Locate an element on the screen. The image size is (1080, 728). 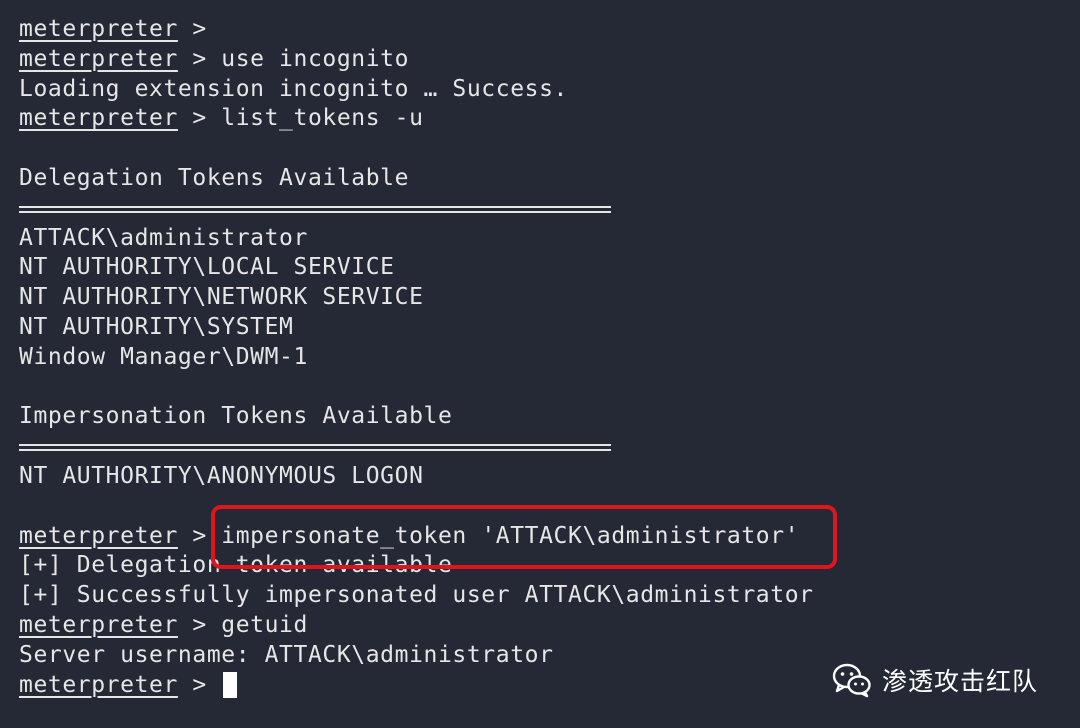
watermark: 渗透攻击红队 is located at coordinates (935, 680).